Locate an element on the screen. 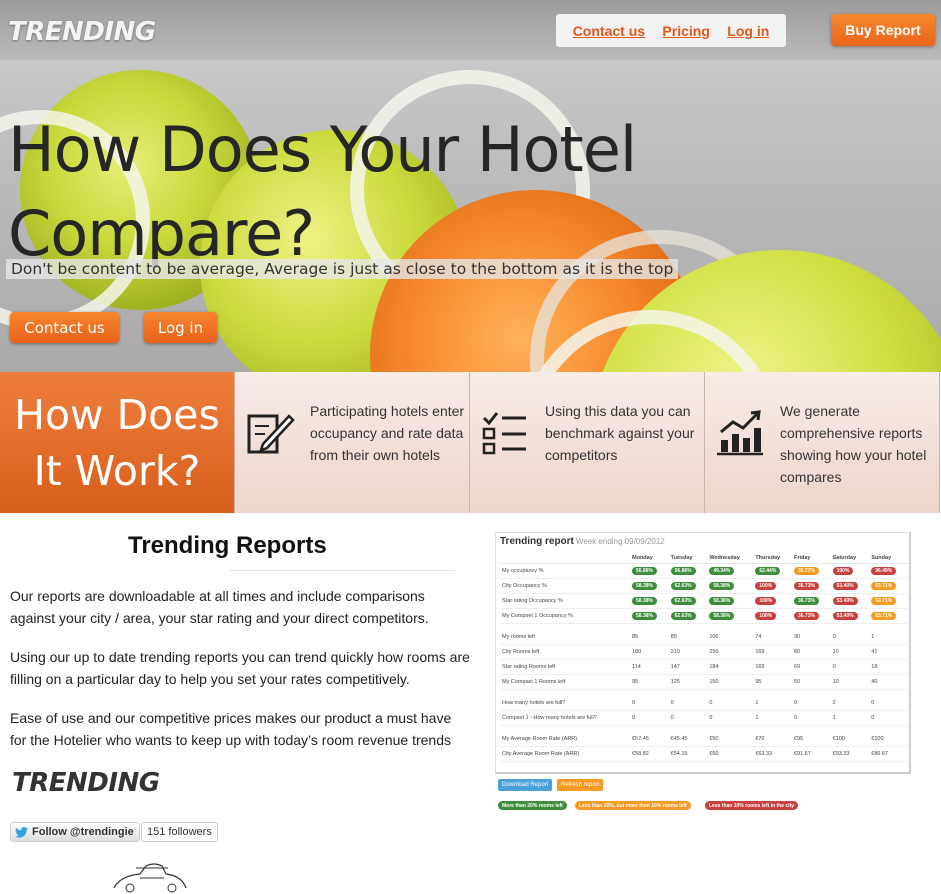 The height and width of the screenshot is (894, 941). how-it-works-title: How Does It Work? is located at coordinates (117, 442).